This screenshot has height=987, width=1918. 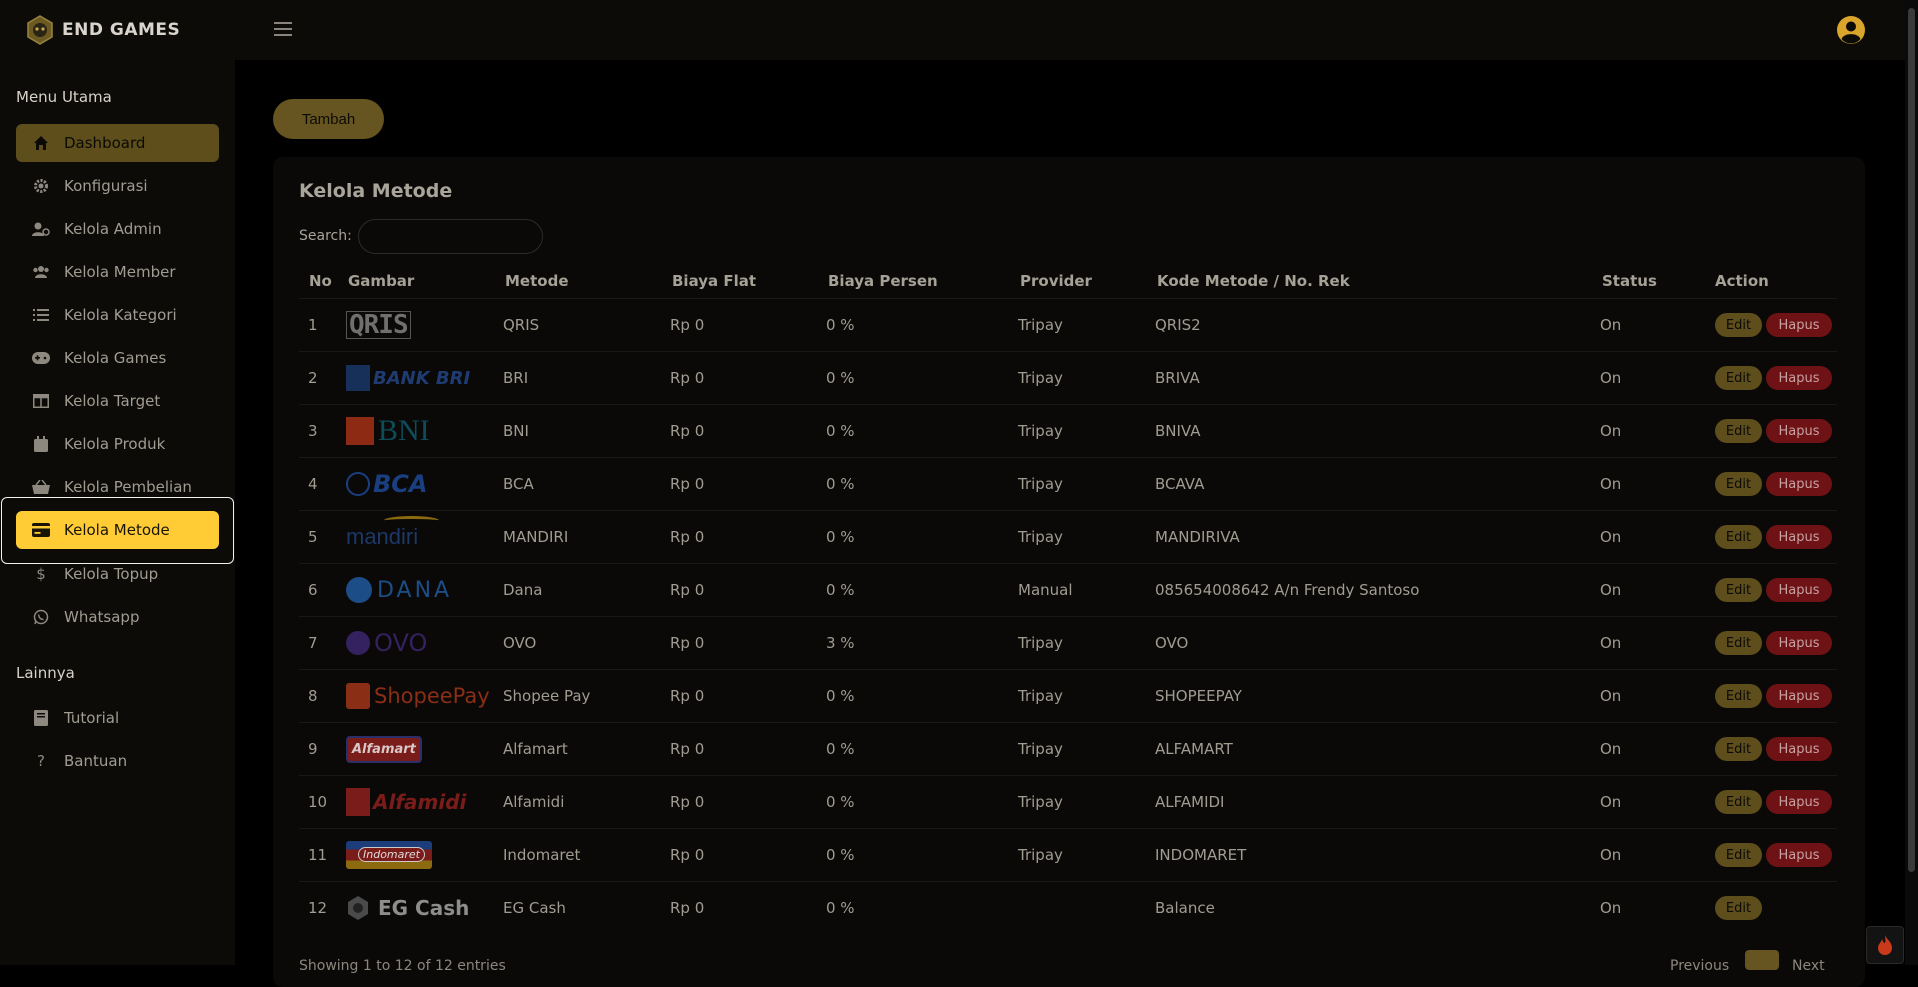 I want to click on pagination-current-page: 1, so click(x=1762, y=960).